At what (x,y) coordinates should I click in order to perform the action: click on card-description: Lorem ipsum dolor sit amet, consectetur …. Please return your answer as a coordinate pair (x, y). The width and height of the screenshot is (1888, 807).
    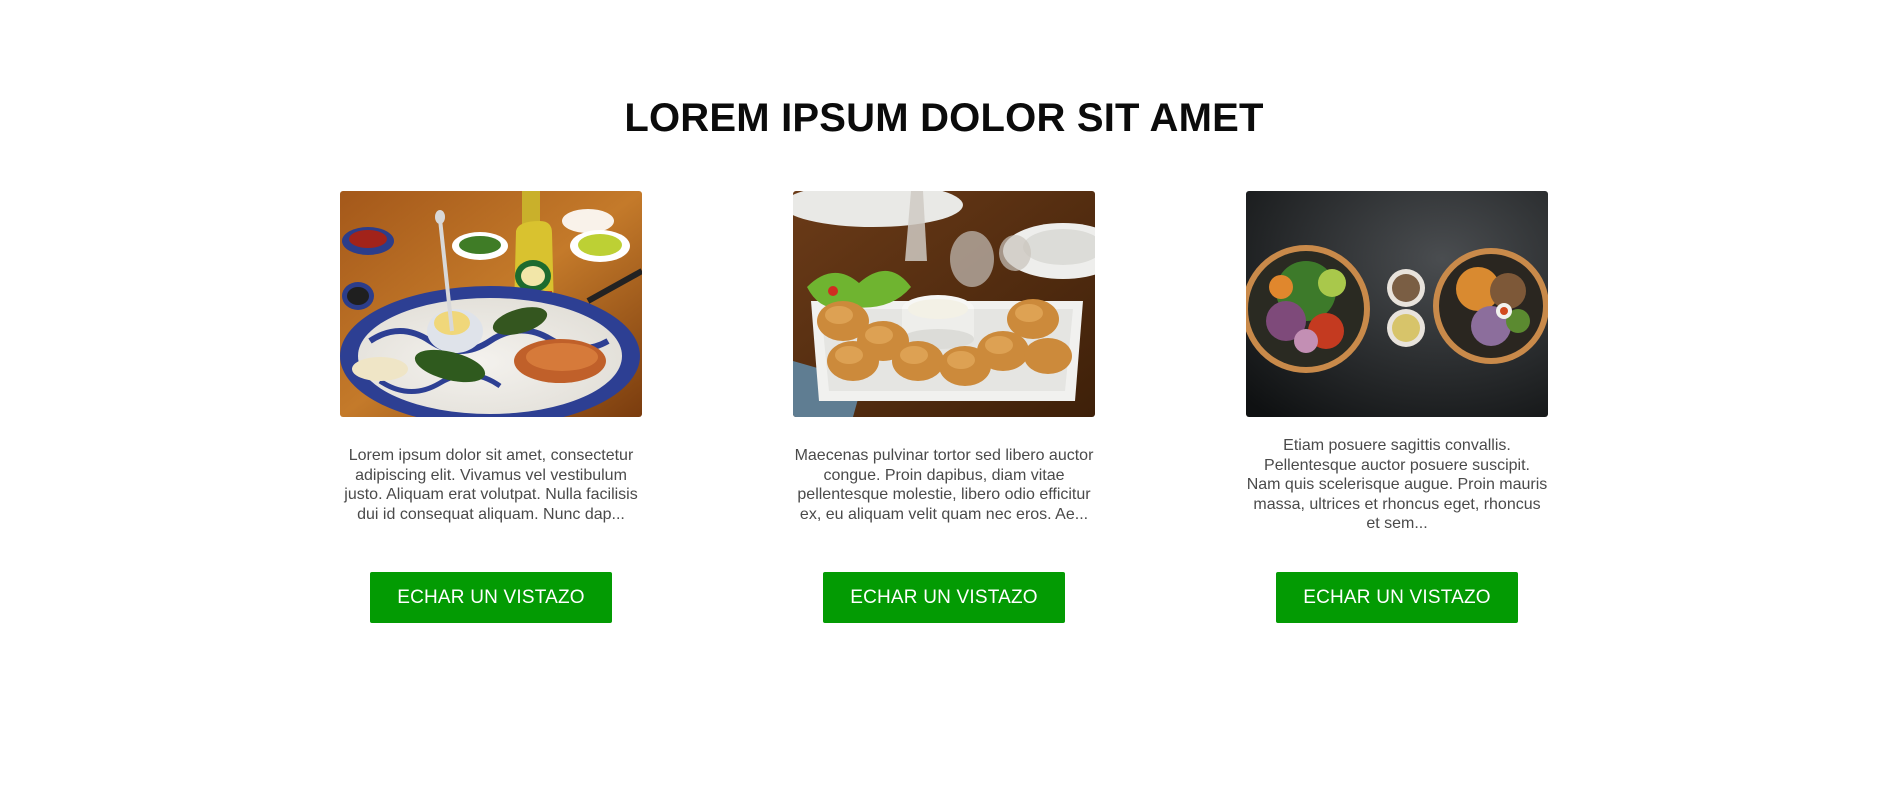
    Looking at the image, I should click on (491, 485).